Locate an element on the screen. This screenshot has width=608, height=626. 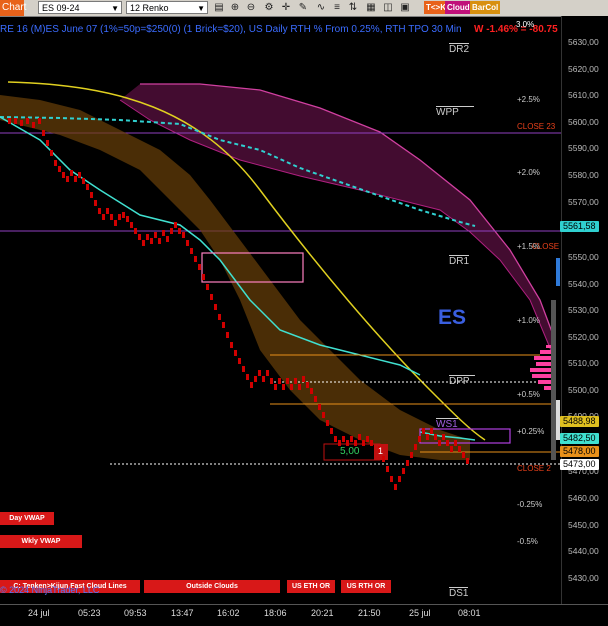
outside-clouds-button: Outside Clouds is located at coordinates (212, 586).